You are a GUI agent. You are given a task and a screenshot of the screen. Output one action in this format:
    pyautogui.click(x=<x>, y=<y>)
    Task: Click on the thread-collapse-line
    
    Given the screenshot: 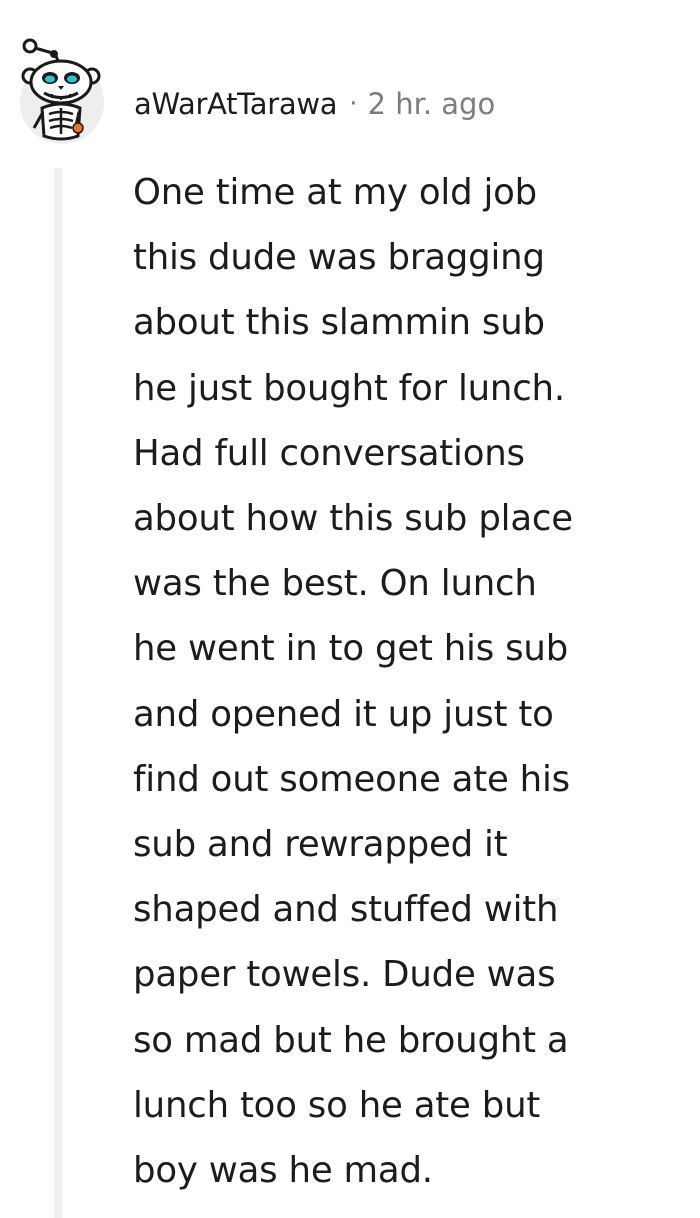 What is the action you would take?
    pyautogui.click(x=58, y=693)
    